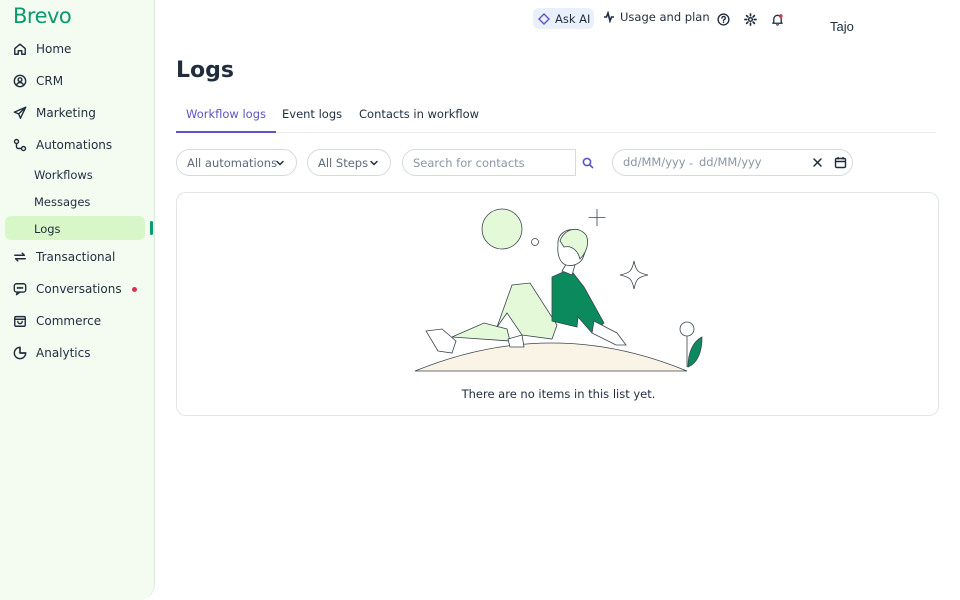  What do you see at coordinates (20, 289) in the screenshot?
I see `chat-icon` at bounding box center [20, 289].